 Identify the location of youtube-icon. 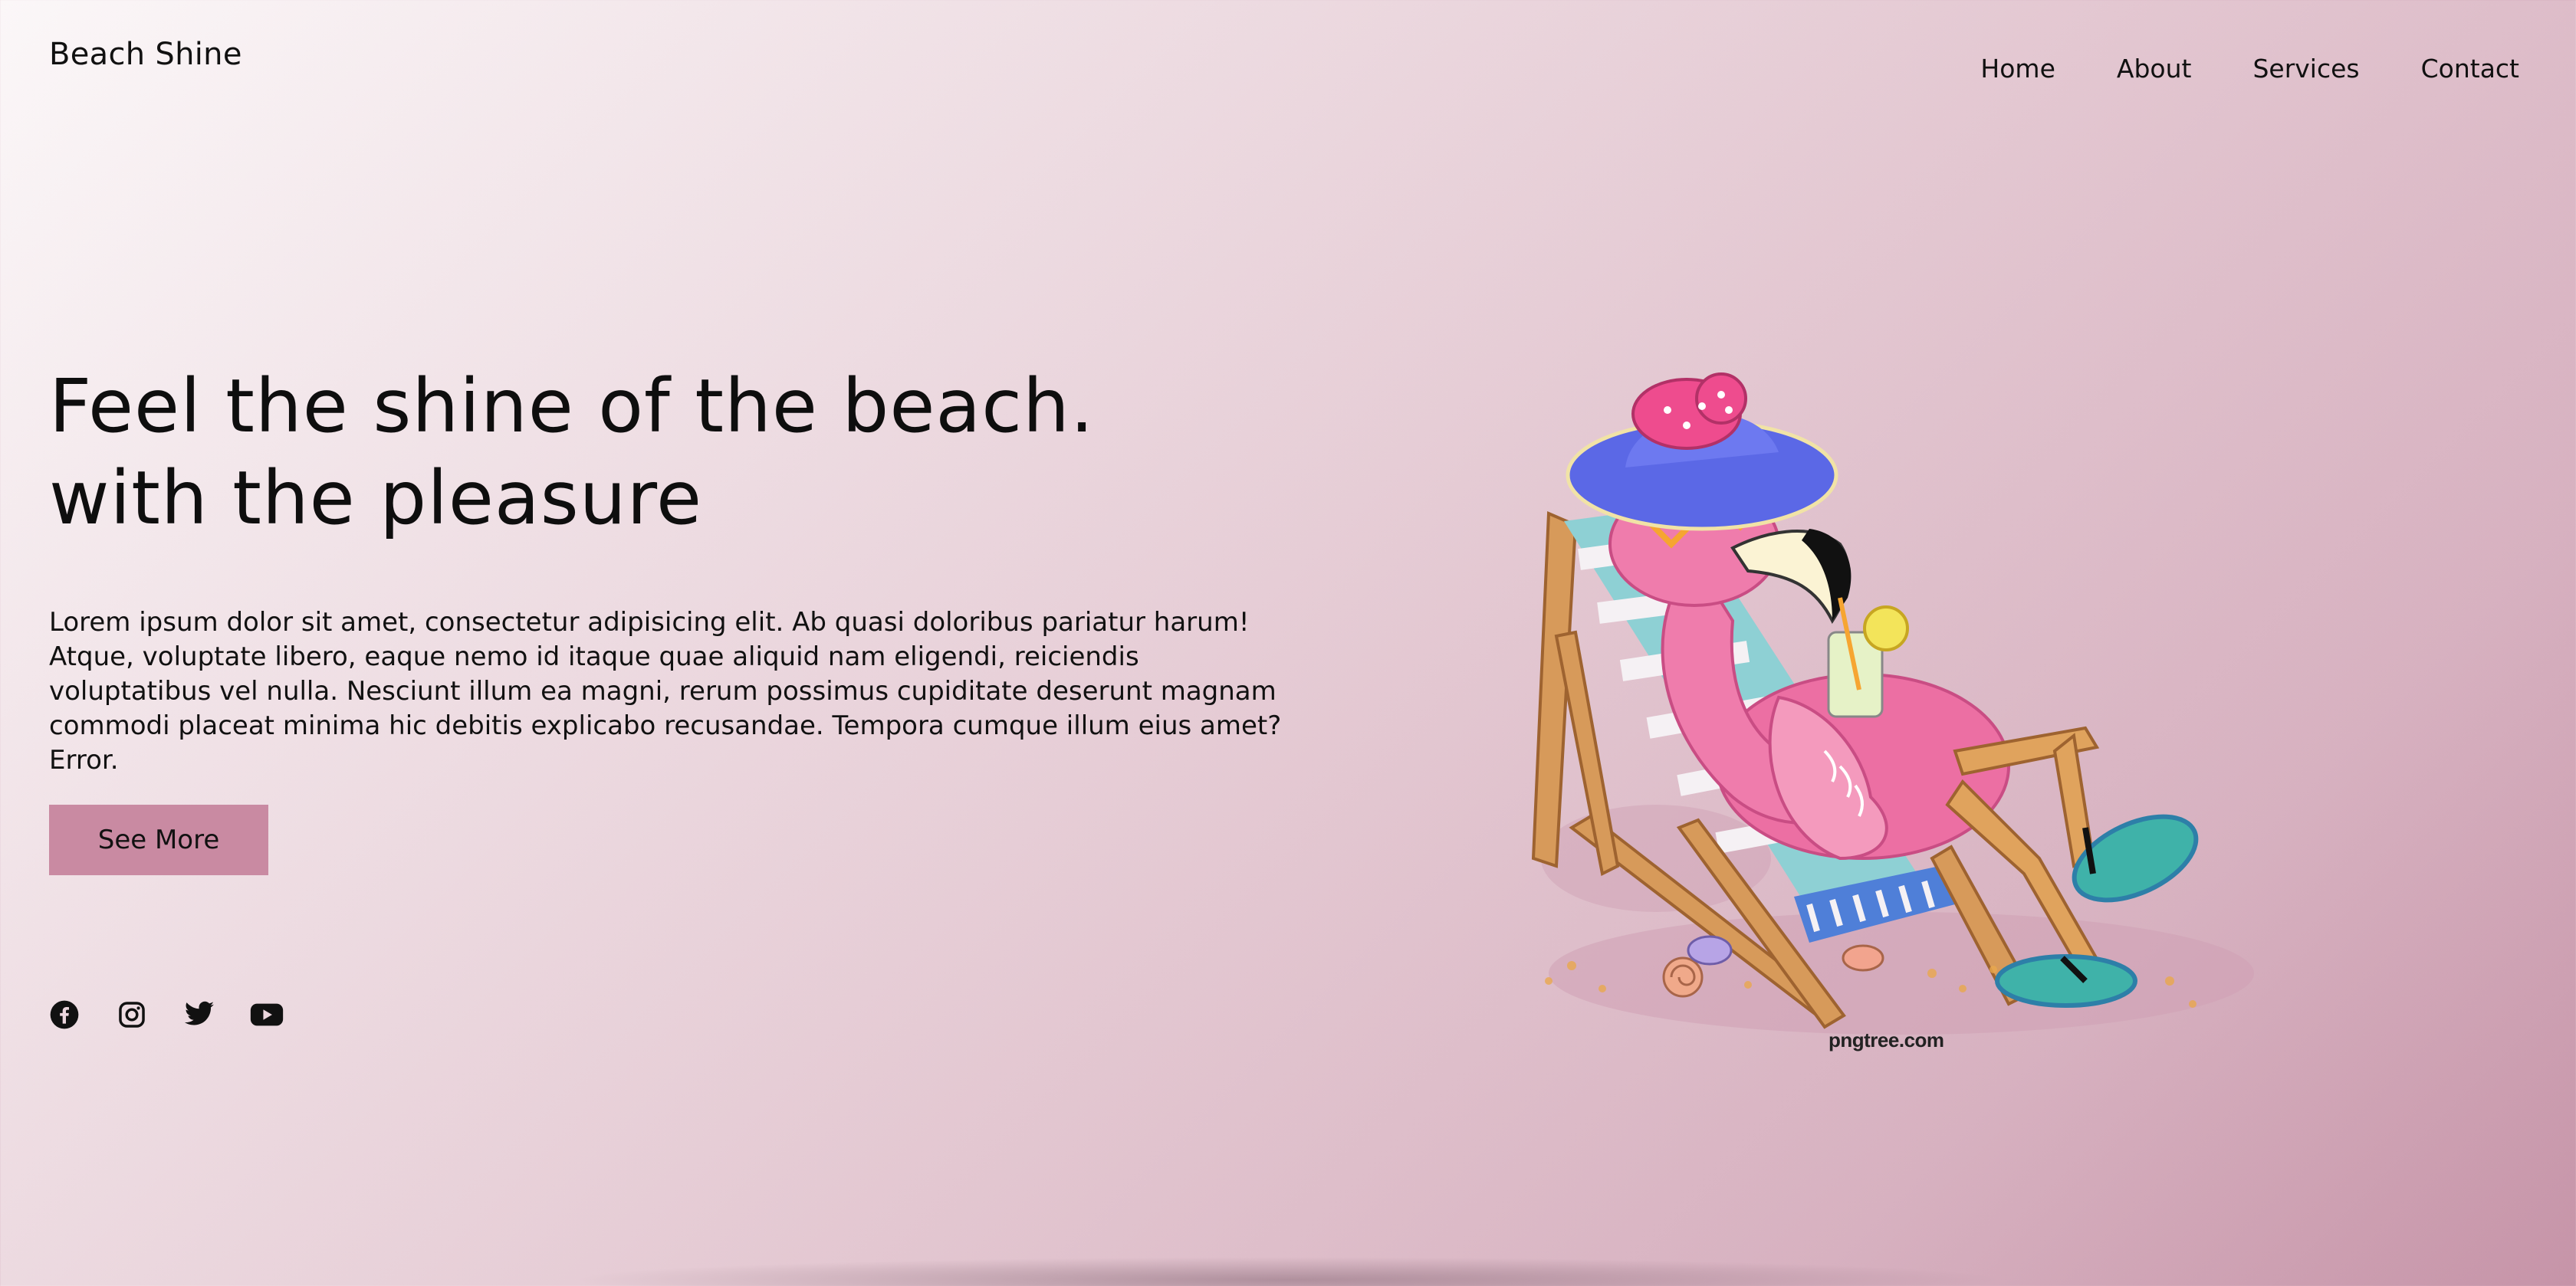
(267, 1015).